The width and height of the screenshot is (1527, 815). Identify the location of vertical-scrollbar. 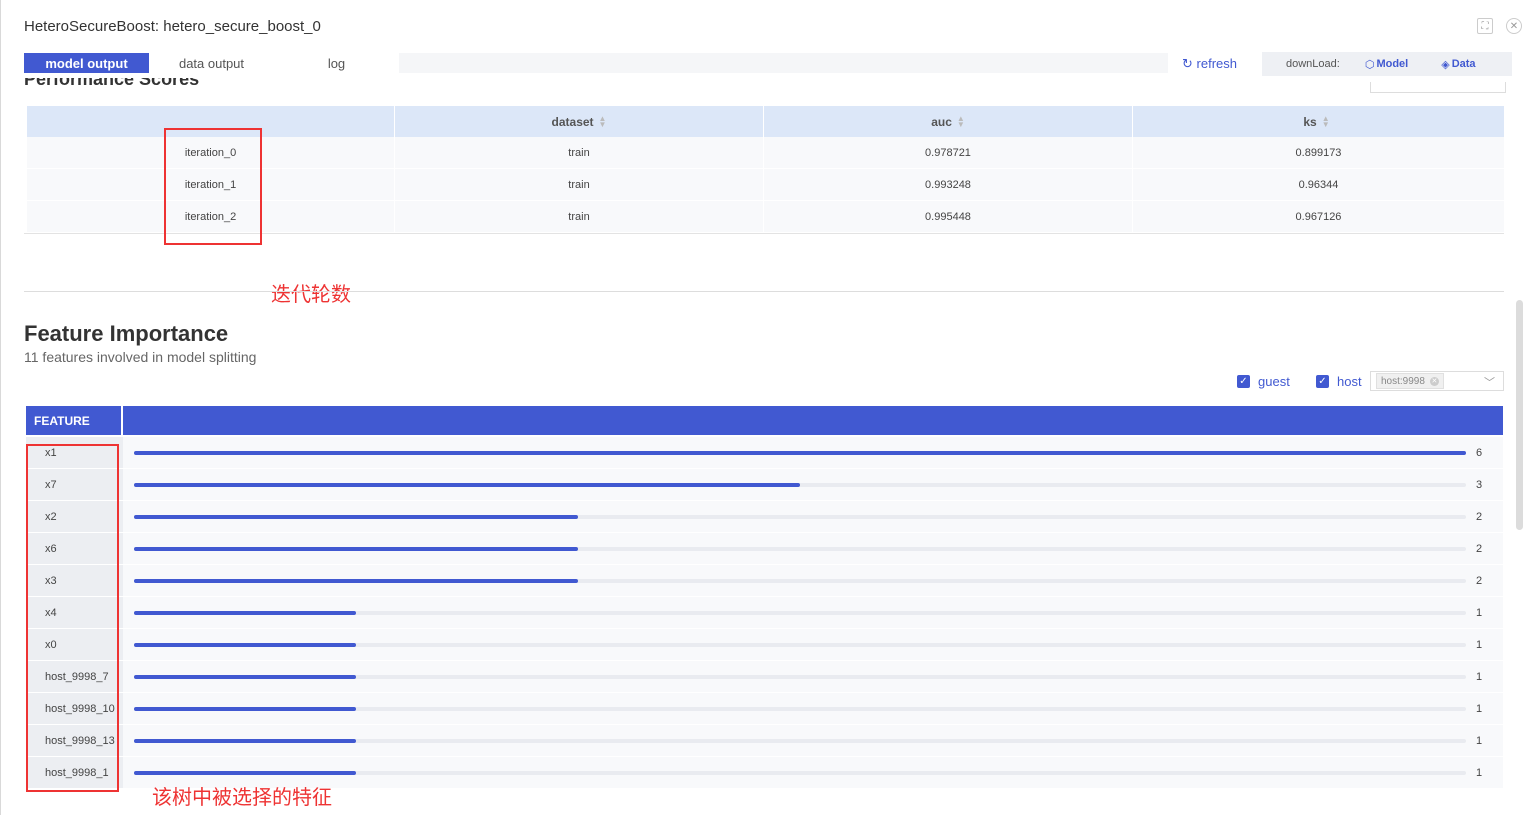
(1519, 415).